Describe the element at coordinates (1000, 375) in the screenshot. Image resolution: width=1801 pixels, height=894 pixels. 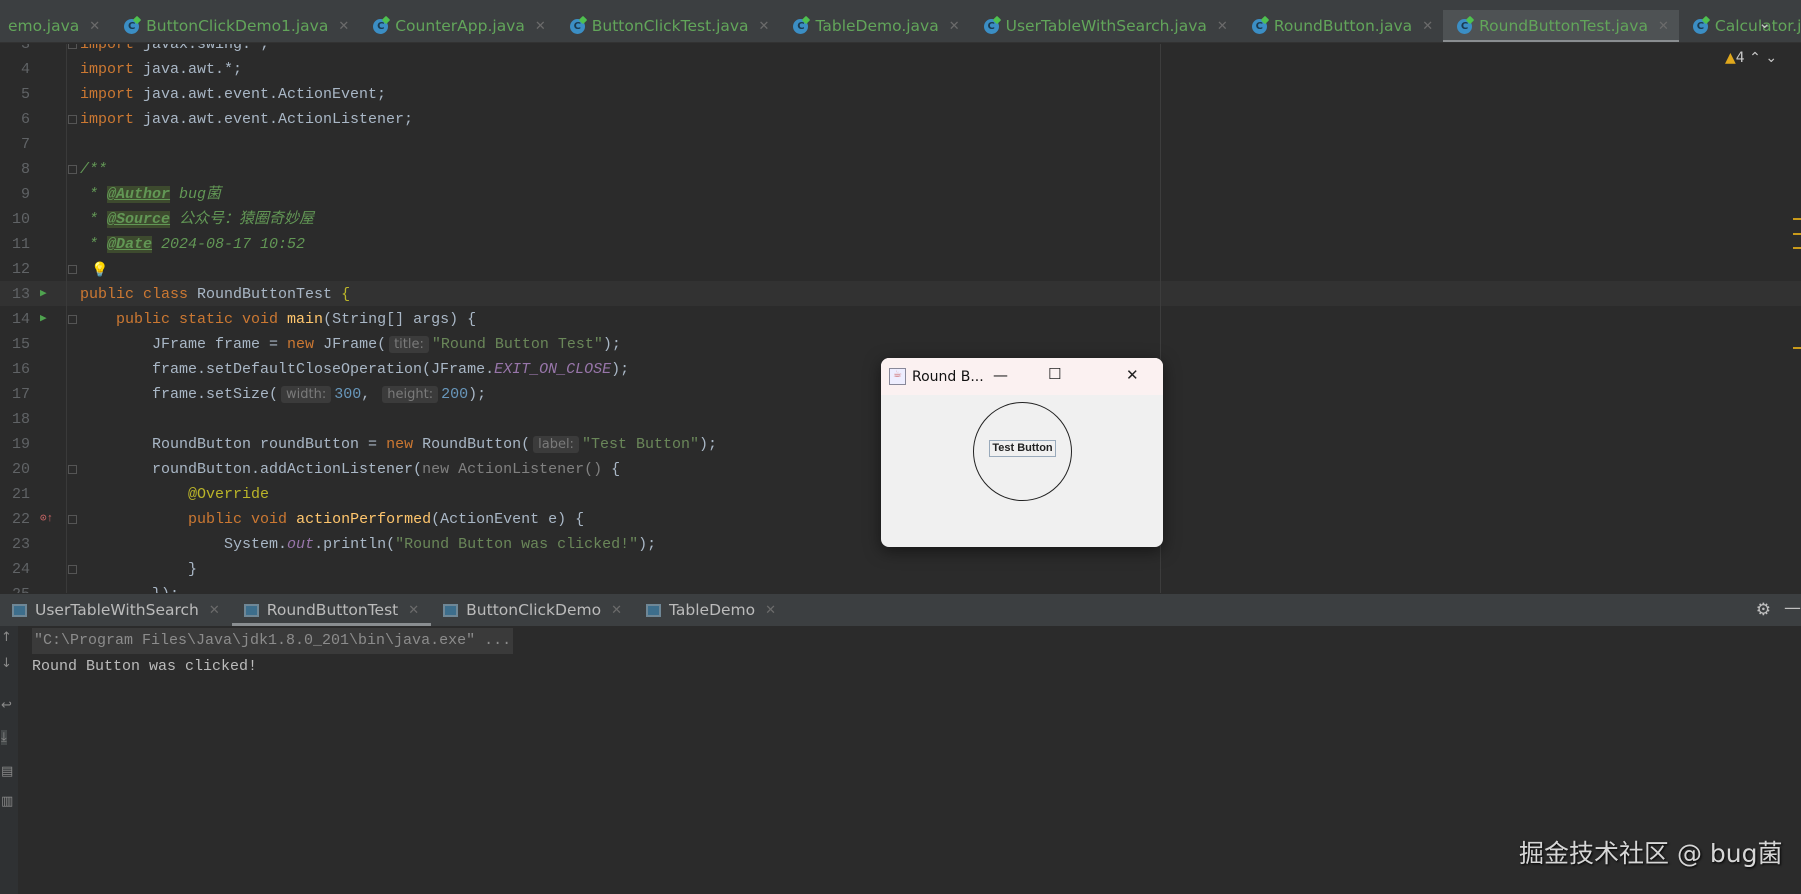
I see `minimize-icon: —` at that location.